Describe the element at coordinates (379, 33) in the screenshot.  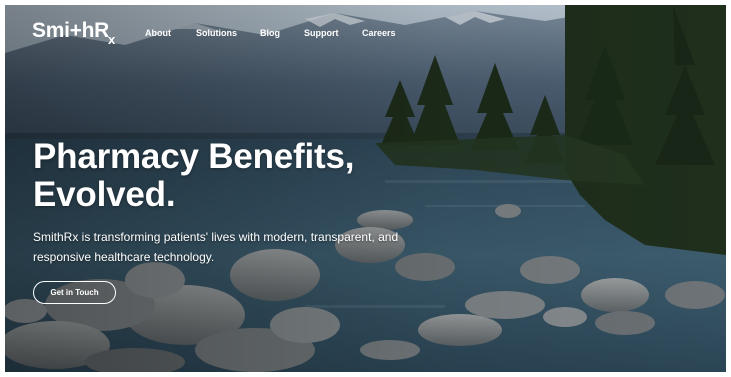
I see `nav-item-careers: Careers` at that location.